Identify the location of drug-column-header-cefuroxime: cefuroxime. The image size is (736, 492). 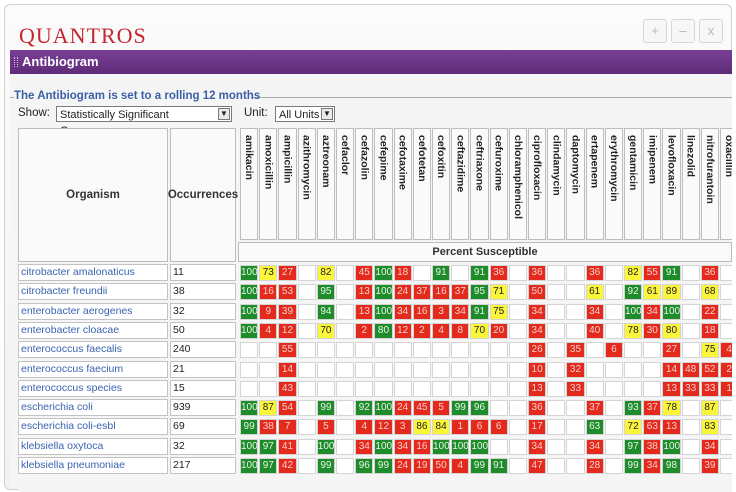
(498, 184).